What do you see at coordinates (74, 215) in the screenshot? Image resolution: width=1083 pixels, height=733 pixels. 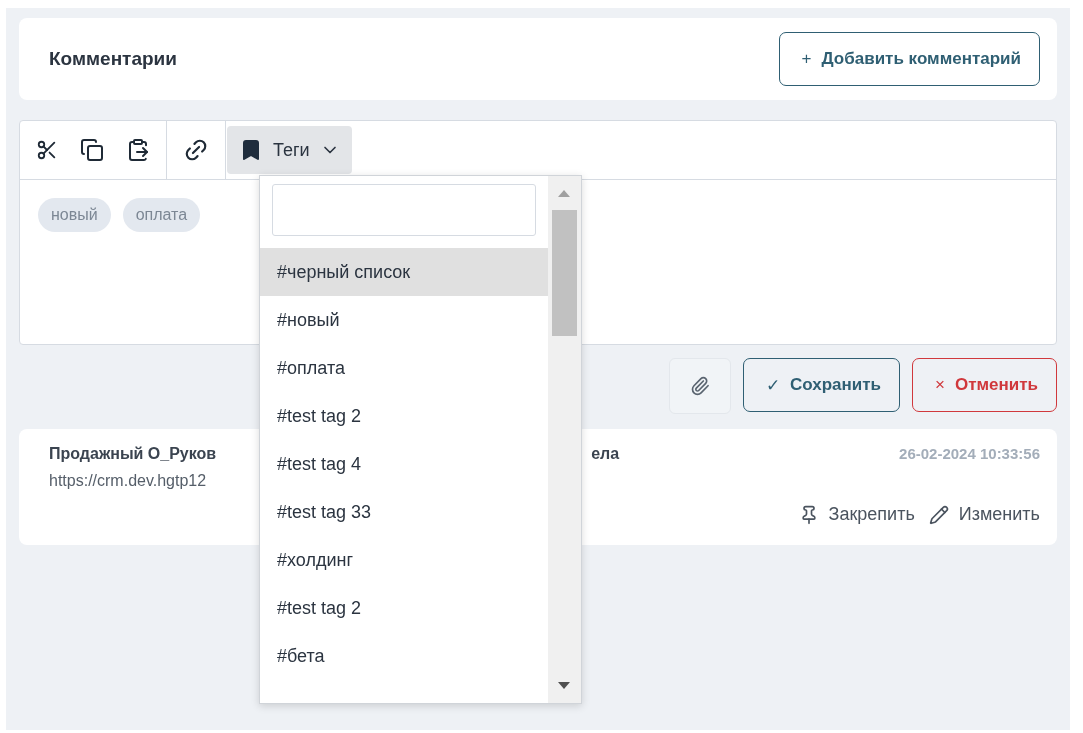 I see `tag-chip: новый` at bounding box center [74, 215].